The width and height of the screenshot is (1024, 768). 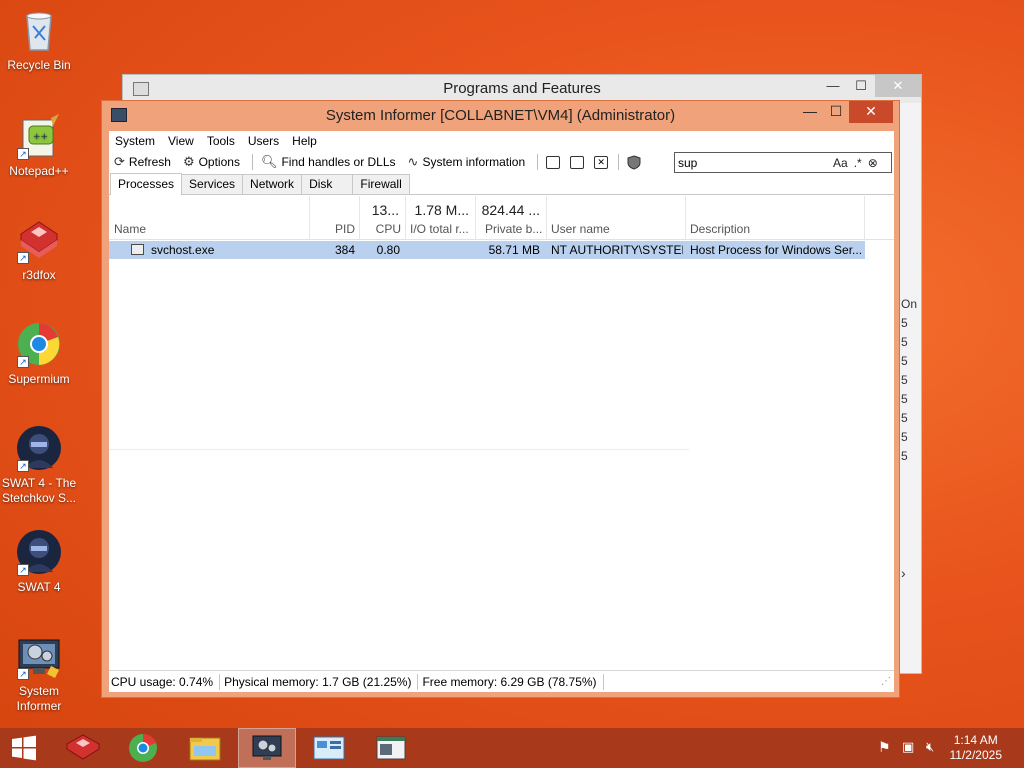 What do you see at coordinates (910, 573) in the screenshot?
I see `scroll-right-arrow: ›` at bounding box center [910, 573].